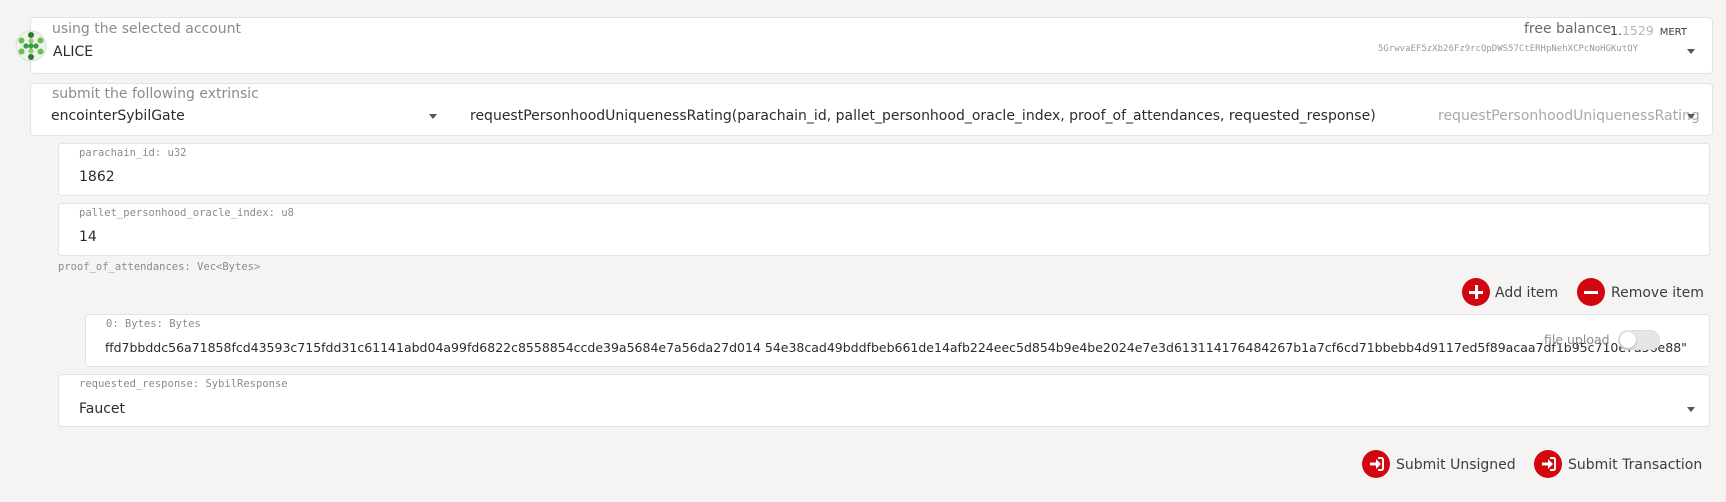 Image resolution: width=1726 pixels, height=502 pixels. I want to click on requested-response-value: Faucet, so click(102, 409).